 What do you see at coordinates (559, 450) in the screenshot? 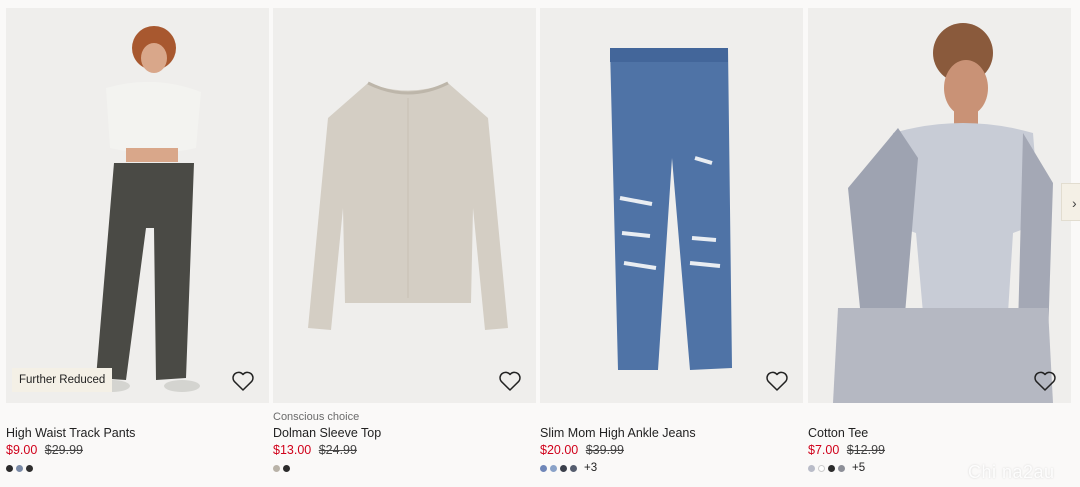
I see `sale-price: $20.00` at bounding box center [559, 450].